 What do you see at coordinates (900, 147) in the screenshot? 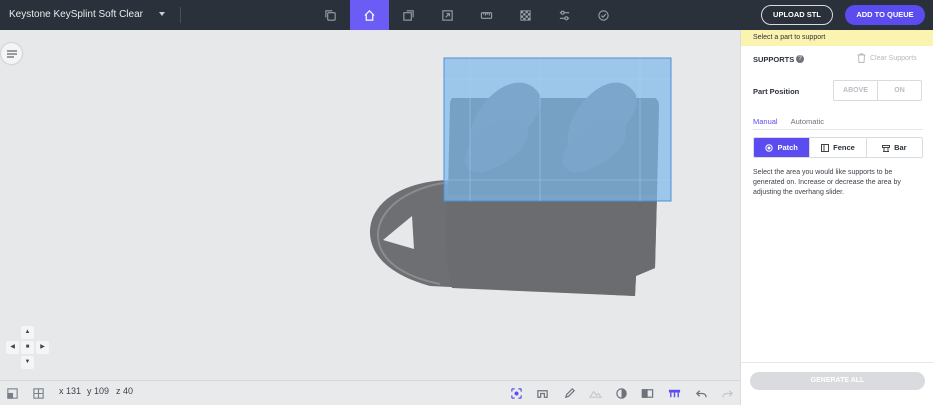
I see `bar-label: Bar` at bounding box center [900, 147].